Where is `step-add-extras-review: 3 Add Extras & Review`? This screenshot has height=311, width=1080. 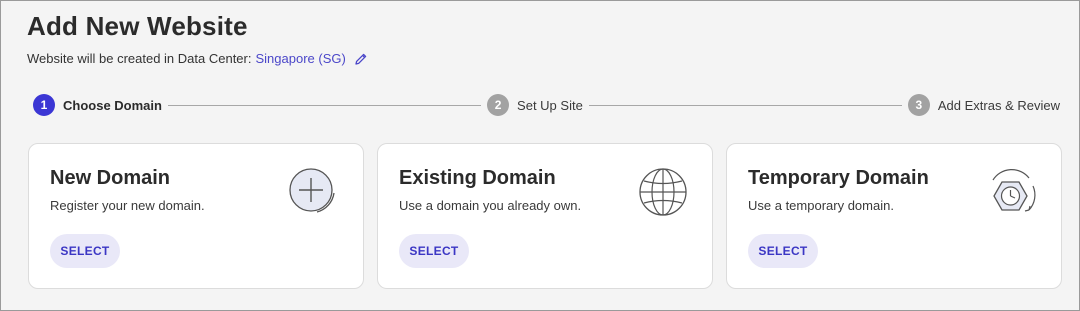 step-add-extras-review: 3 Add Extras & Review is located at coordinates (983, 105).